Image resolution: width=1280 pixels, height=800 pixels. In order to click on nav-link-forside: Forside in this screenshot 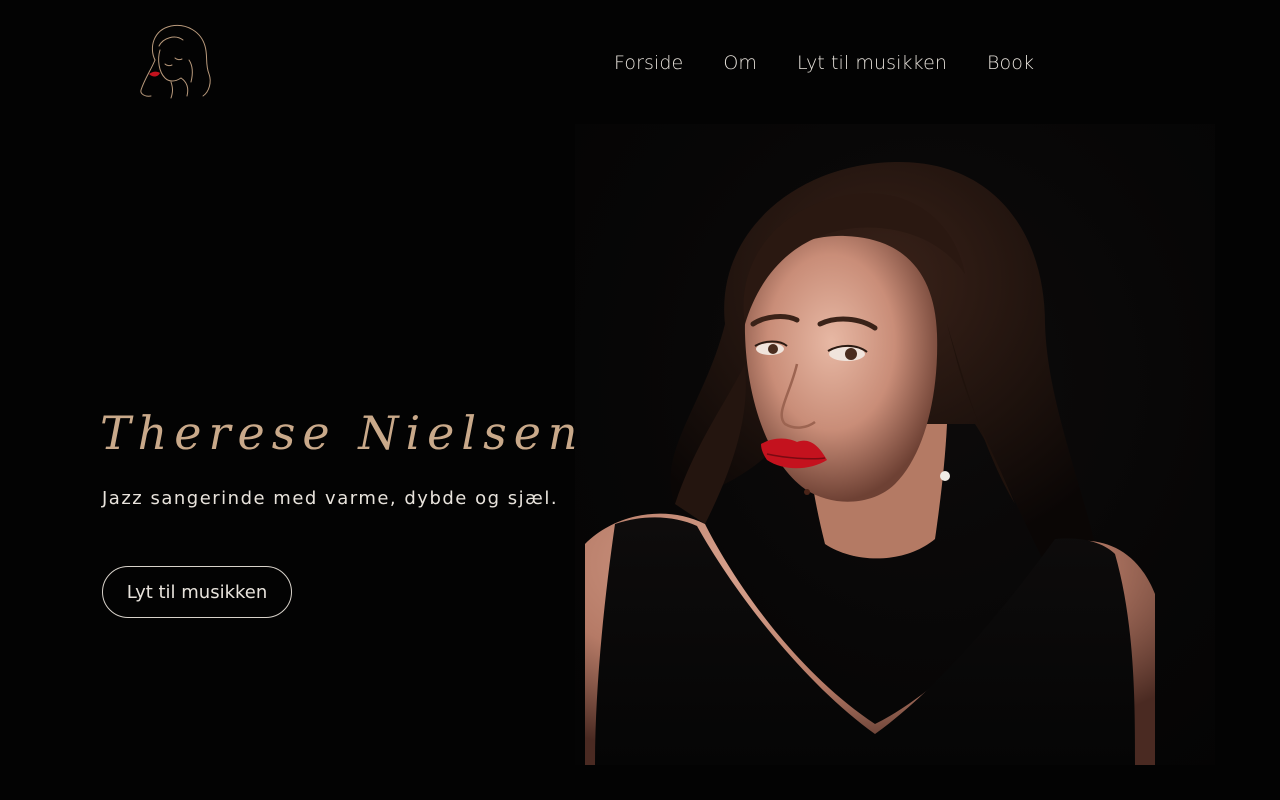, I will do `click(648, 63)`.